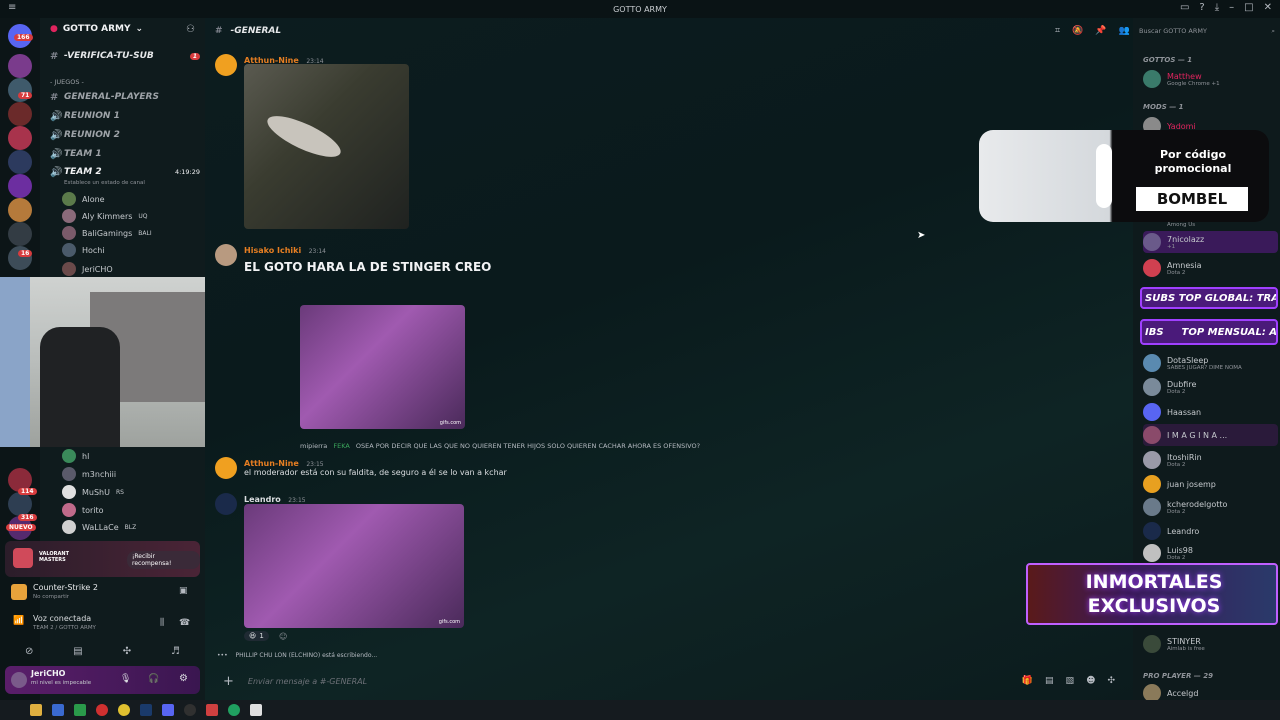 Image resolution: width=1280 pixels, height=720 pixels. I want to click on screen-share-button: ▤, so click(77, 651).